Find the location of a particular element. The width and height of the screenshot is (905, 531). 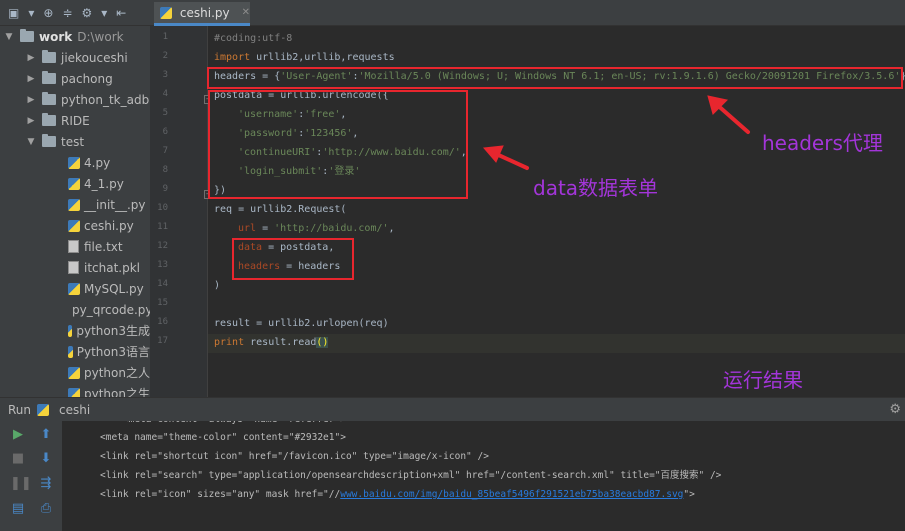

line-number: 15 is located at coordinates (162, 303).